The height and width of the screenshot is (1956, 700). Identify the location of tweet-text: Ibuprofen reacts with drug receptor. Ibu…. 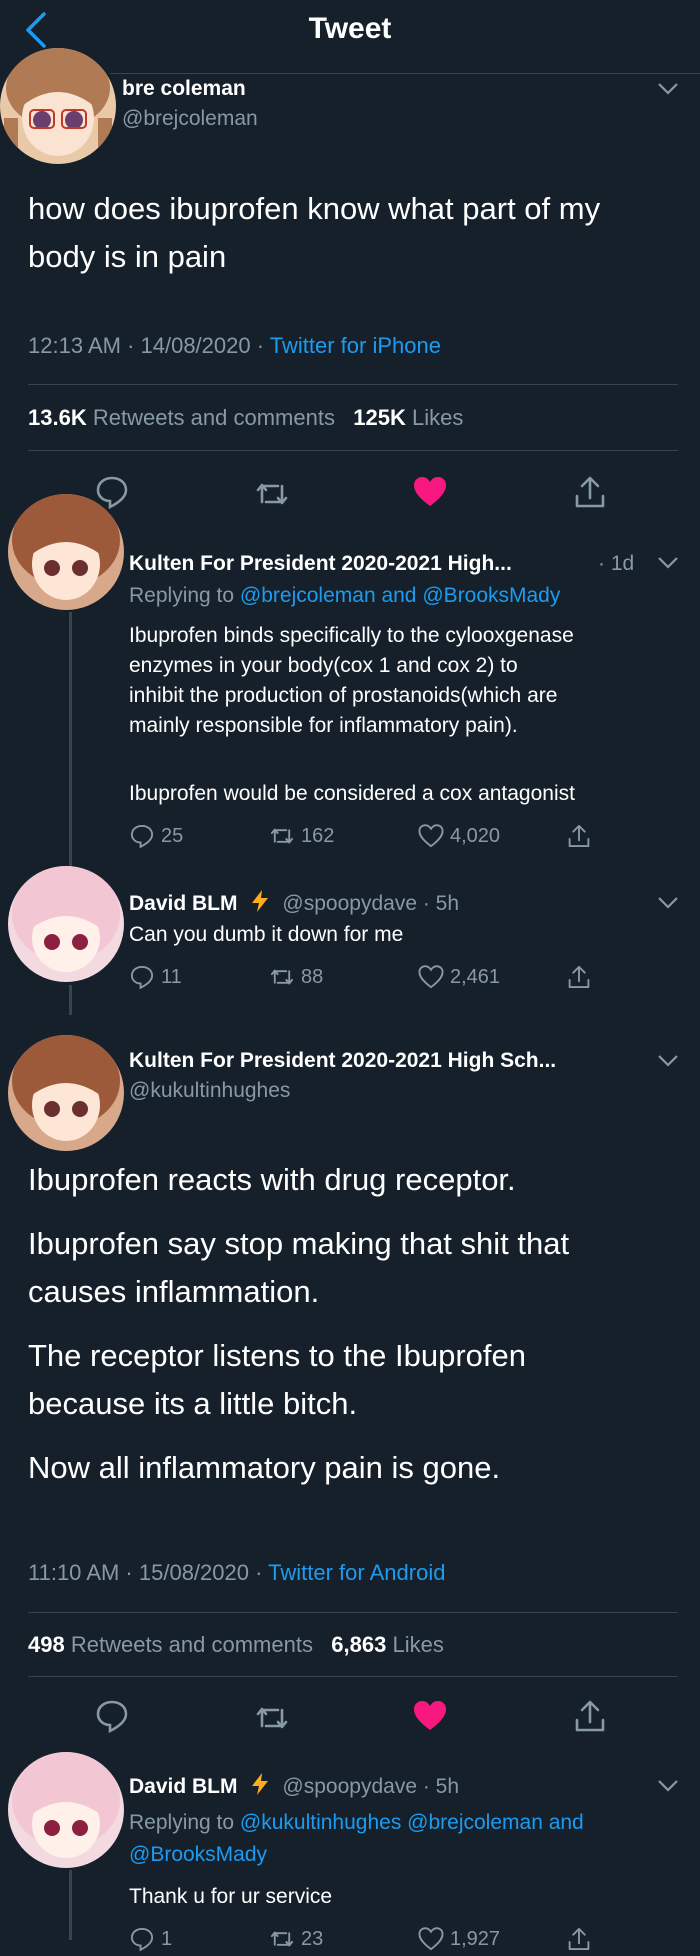
(299, 1323).